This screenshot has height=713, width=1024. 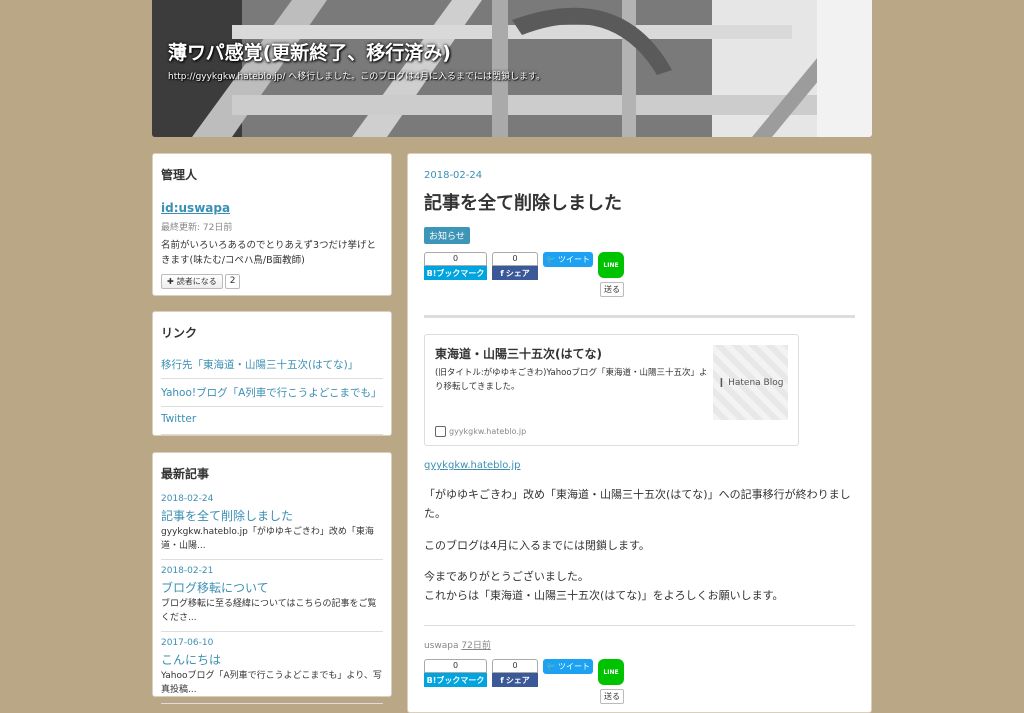 What do you see at coordinates (447, 235) in the screenshot?
I see `category-badge: お知らせ` at bounding box center [447, 235].